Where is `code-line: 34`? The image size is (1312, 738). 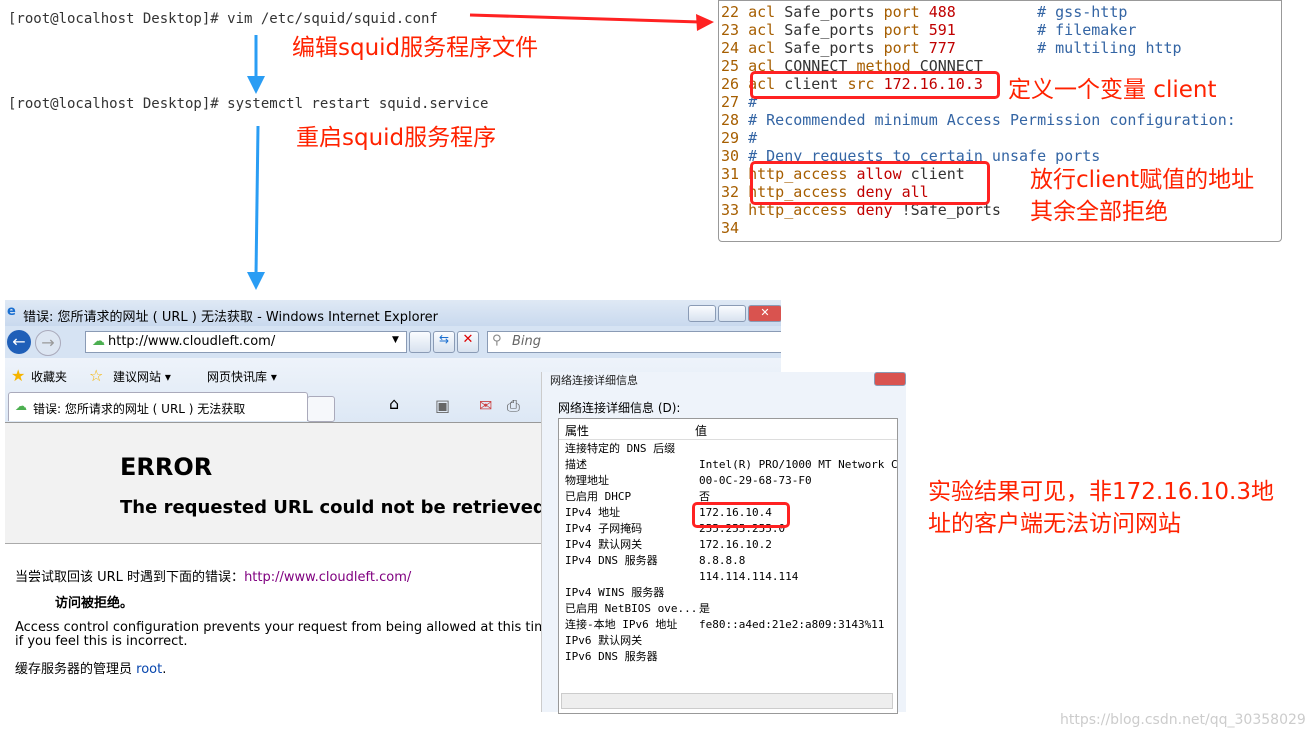
code-line: 34 is located at coordinates (730, 228).